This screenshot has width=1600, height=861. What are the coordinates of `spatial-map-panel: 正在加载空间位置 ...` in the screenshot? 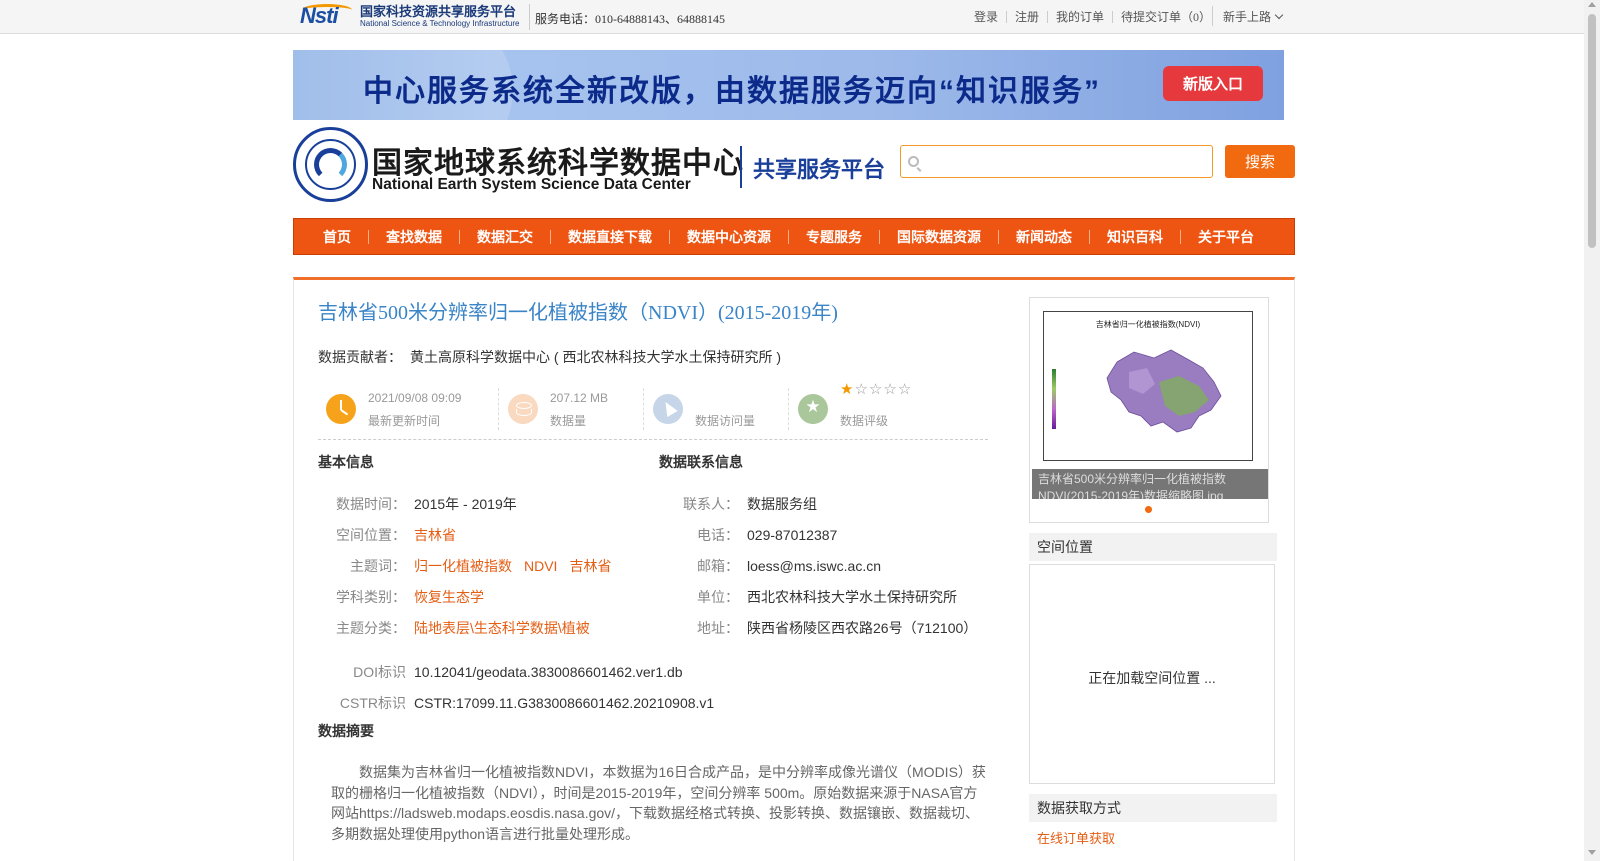 It's located at (1152, 674).